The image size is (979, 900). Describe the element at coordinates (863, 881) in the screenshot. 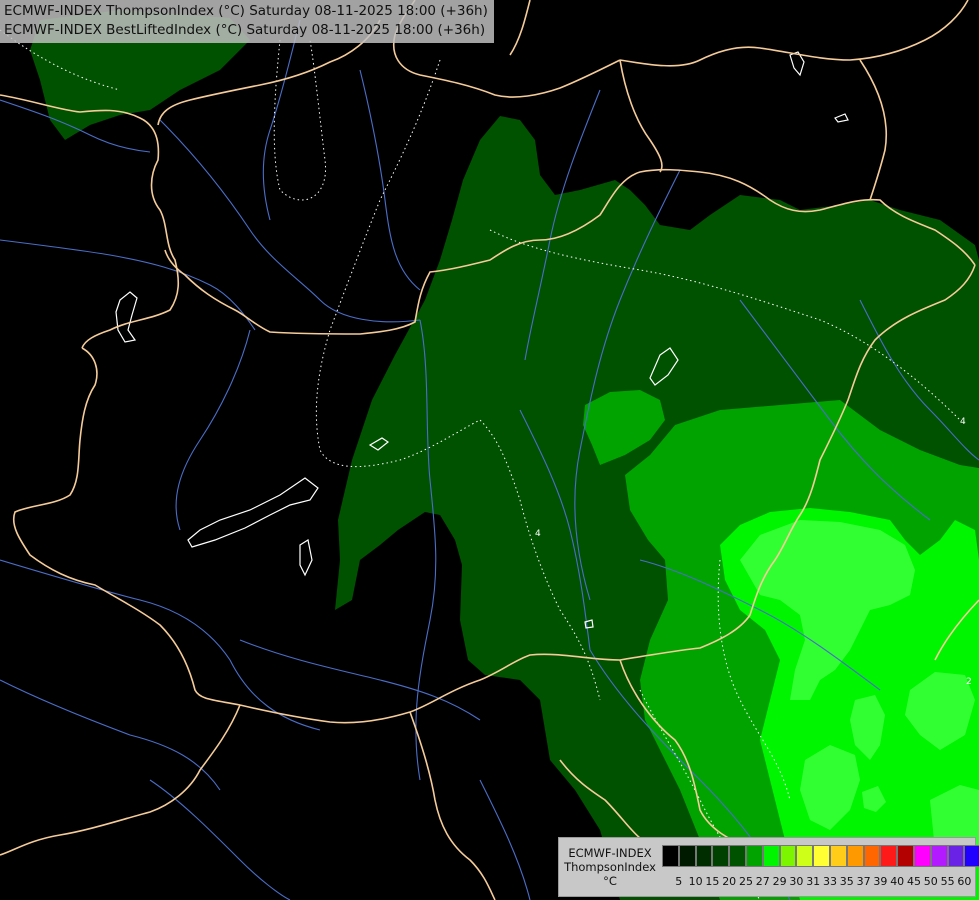

I see `legend-tick-label: 37` at that location.